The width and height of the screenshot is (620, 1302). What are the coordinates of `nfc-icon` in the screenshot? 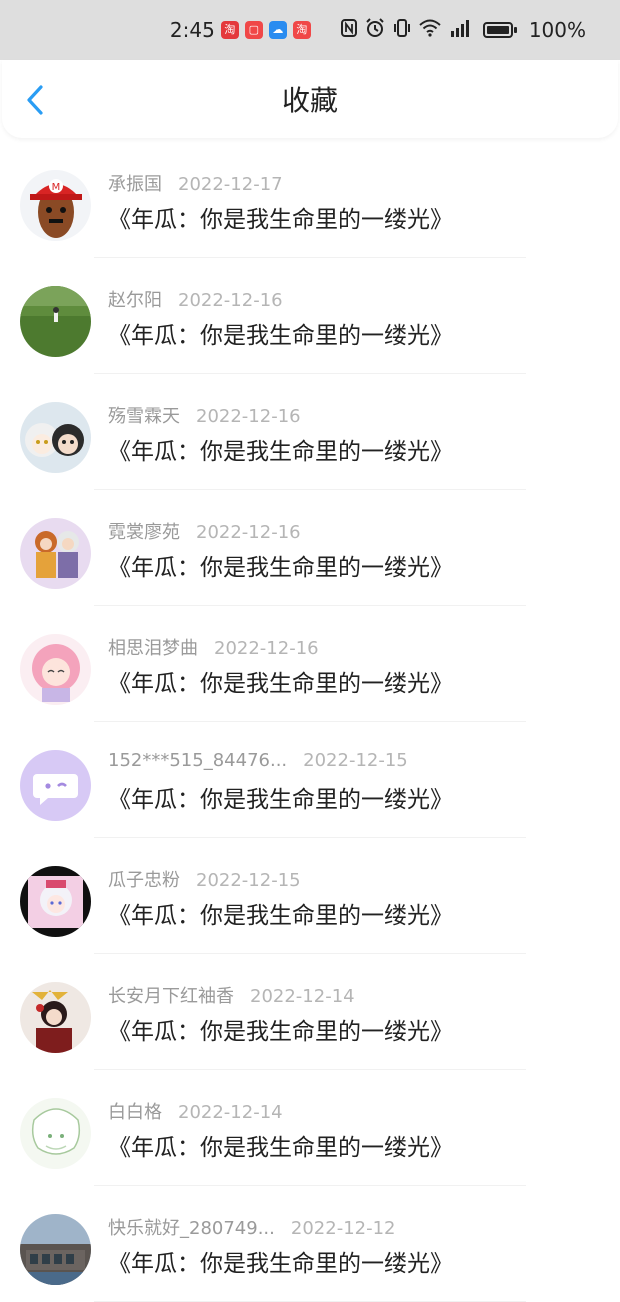 It's located at (348, 30).